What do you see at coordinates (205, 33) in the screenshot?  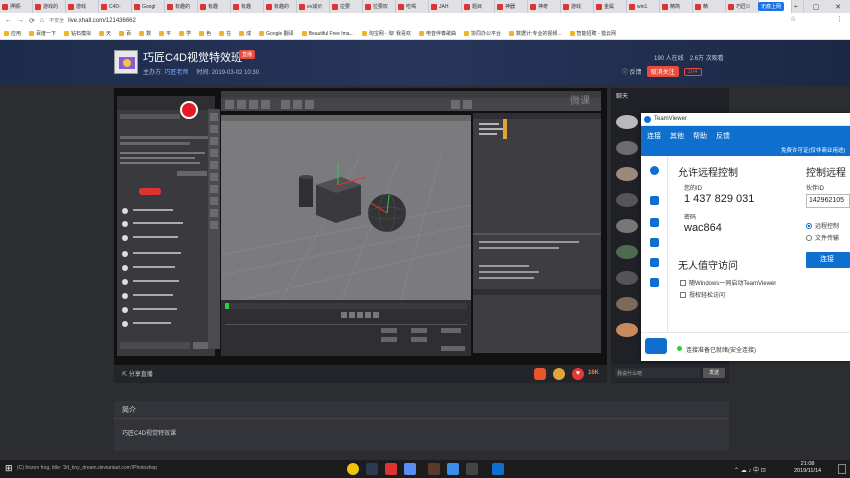 I see `bookmark-item: 色` at bounding box center [205, 33].